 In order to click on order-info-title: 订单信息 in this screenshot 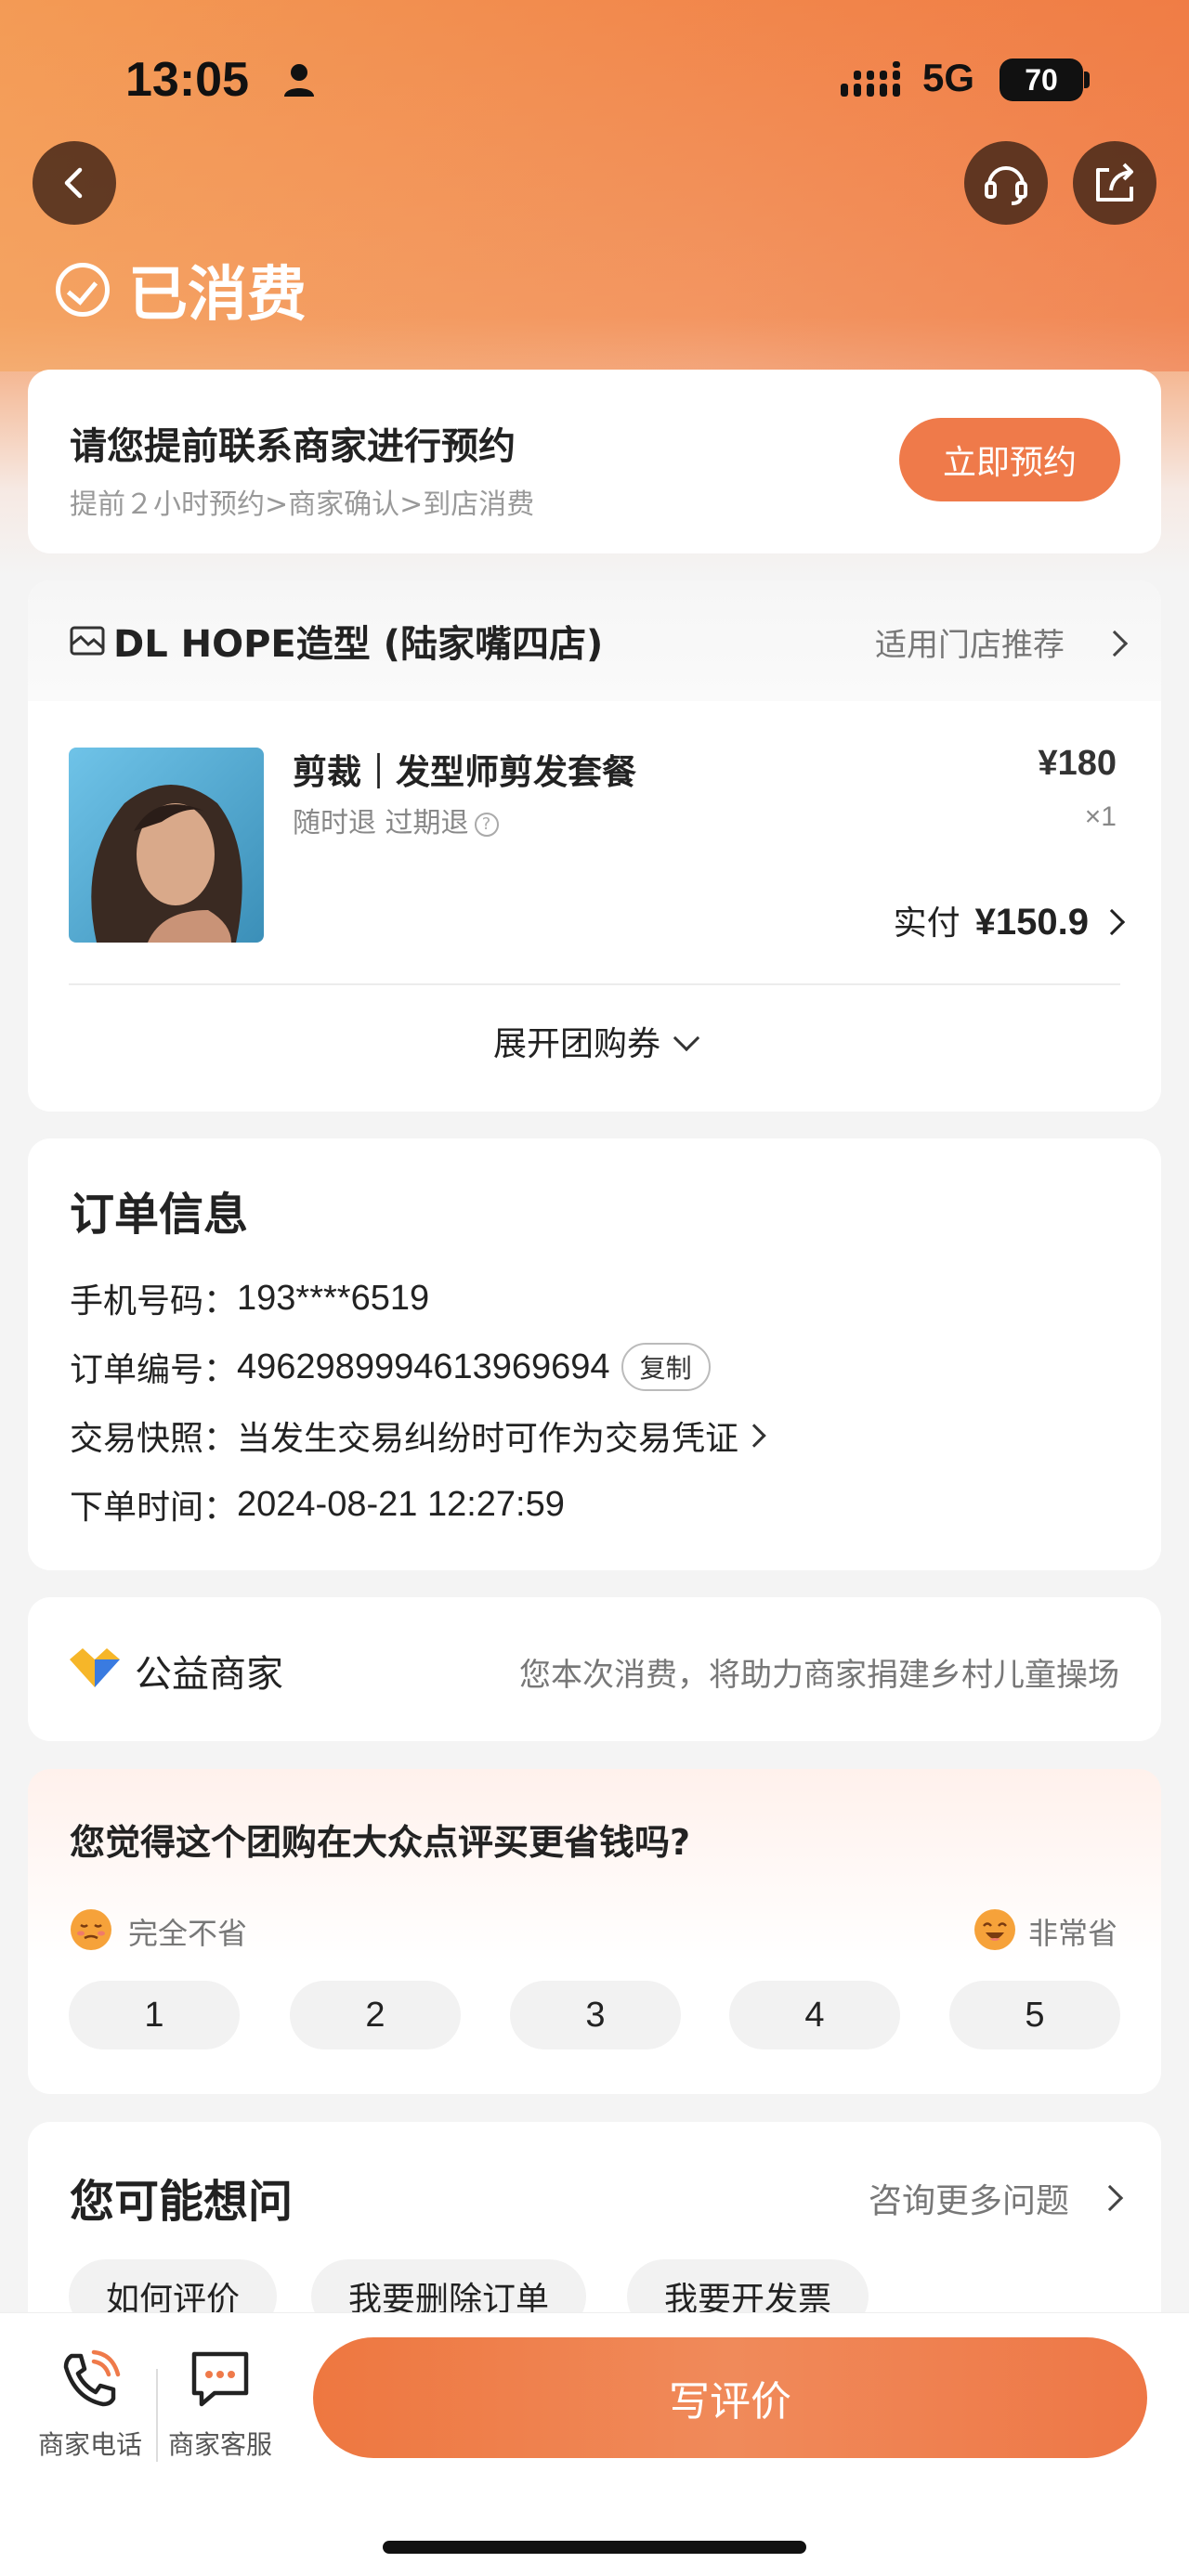, I will do `click(160, 1215)`.